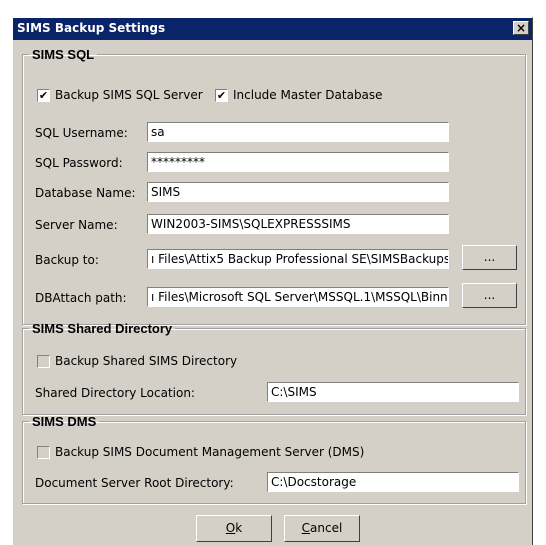 The image size is (546, 545). What do you see at coordinates (81, 133) in the screenshot?
I see `sql-username-label: SQL Username:` at bounding box center [81, 133].